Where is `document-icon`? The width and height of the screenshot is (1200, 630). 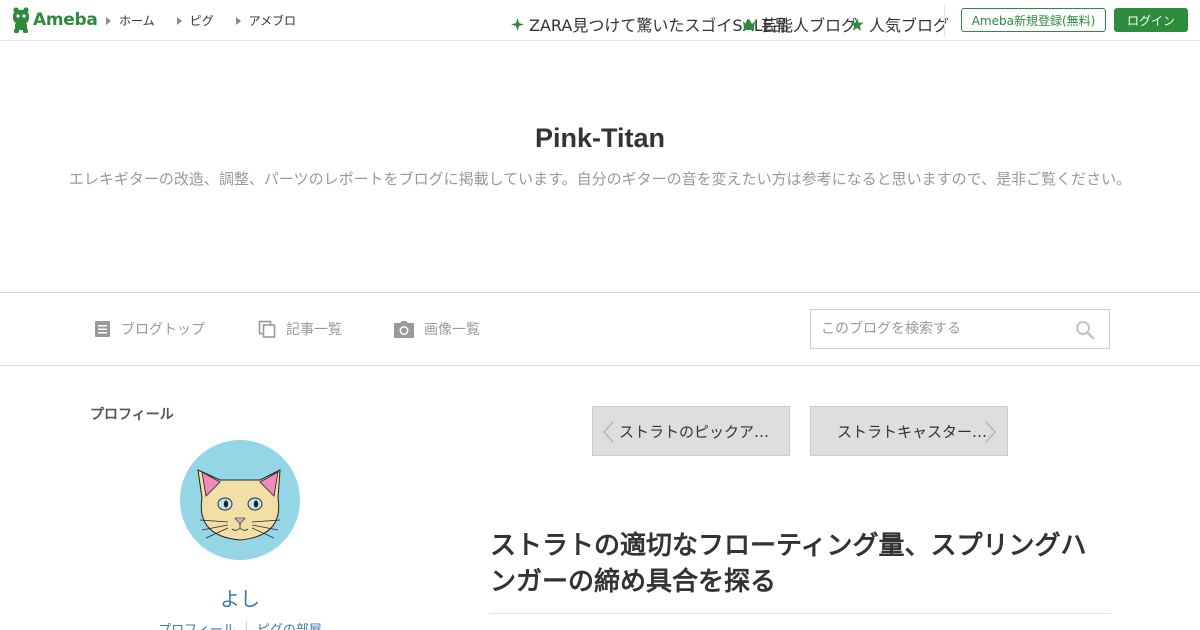 document-icon is located at coordinates (102, 329).